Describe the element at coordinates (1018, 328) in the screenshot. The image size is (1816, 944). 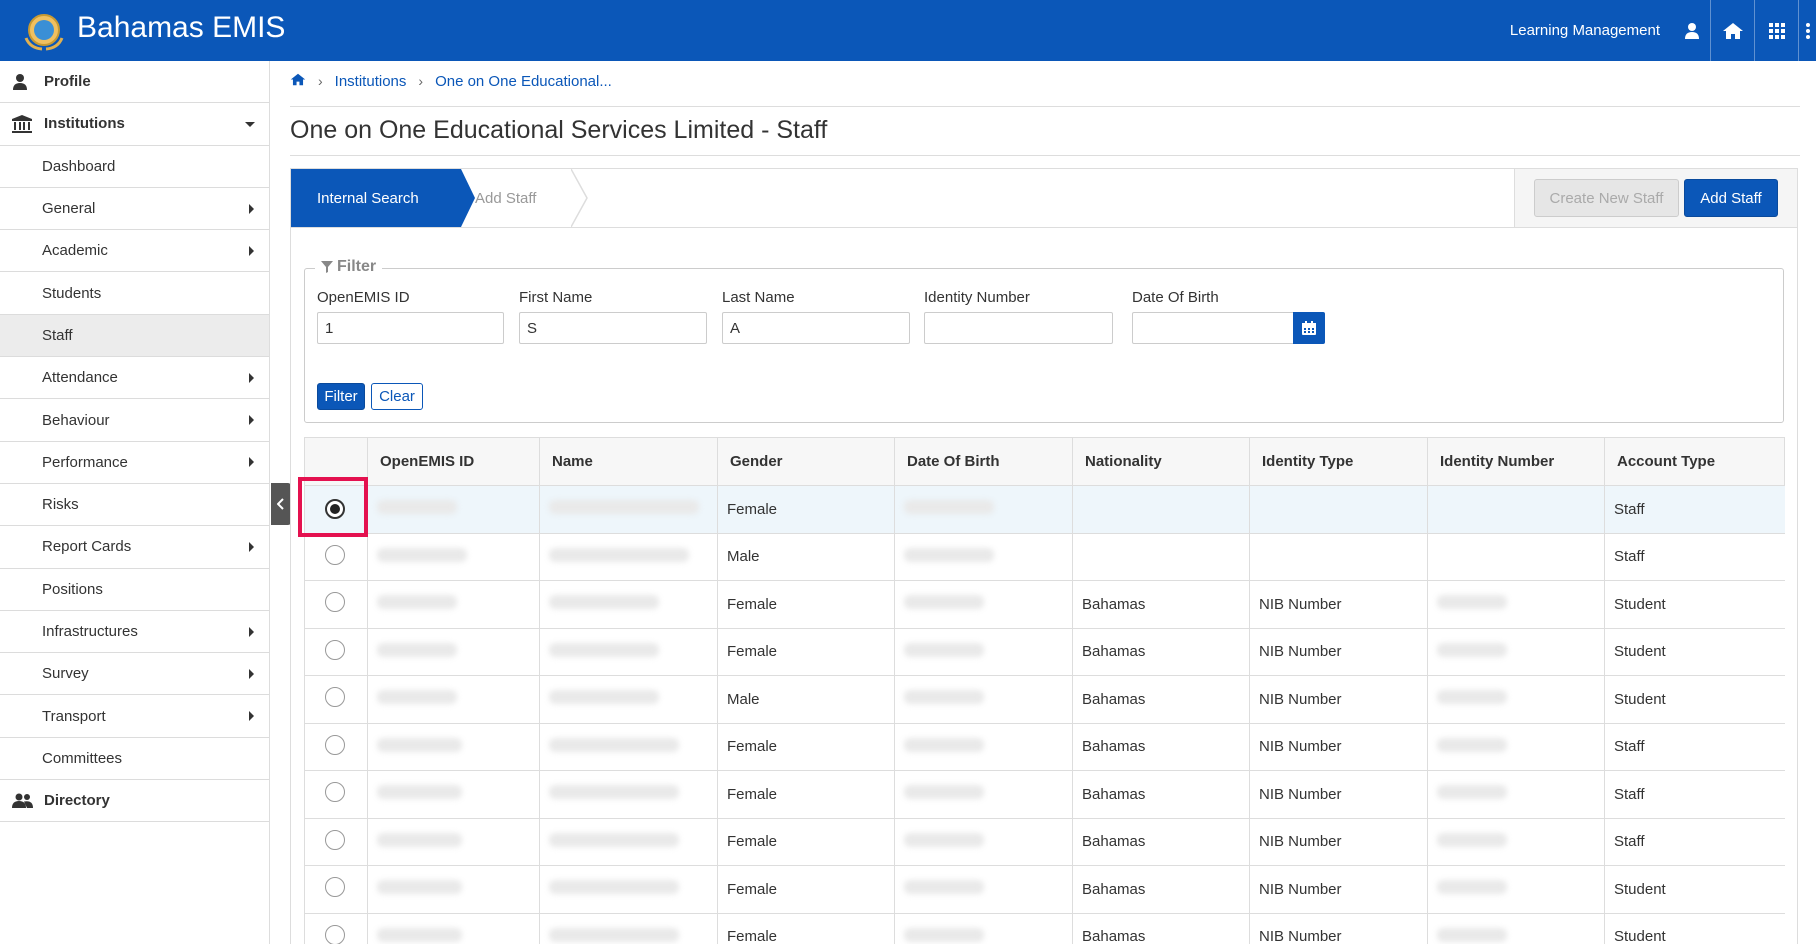
I see `identity-number-input` at that location.